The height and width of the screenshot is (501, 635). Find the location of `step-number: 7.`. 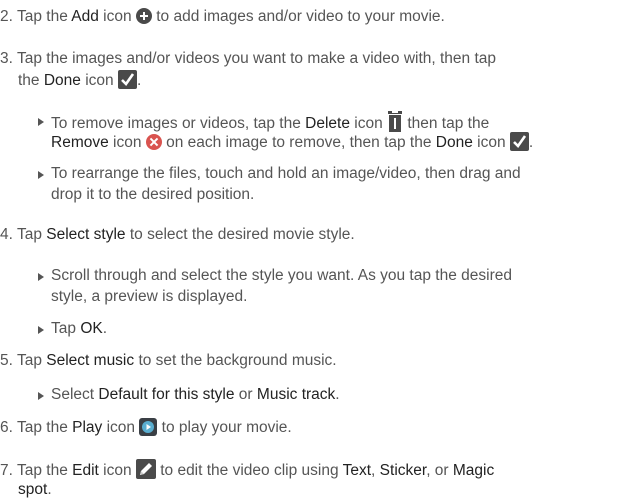

step-number: 7. is located at coordinates (6, 470).